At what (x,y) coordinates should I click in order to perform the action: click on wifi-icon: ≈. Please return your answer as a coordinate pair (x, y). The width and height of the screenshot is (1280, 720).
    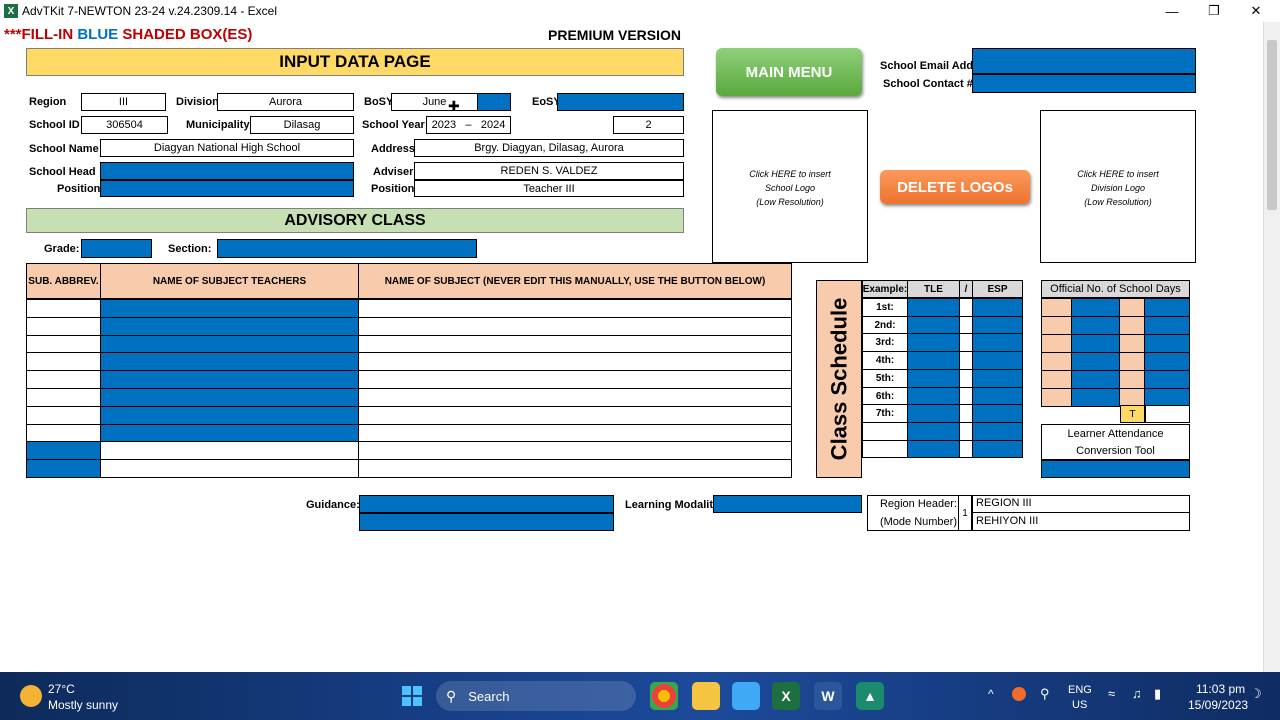
    Looking at the image, I should click on (1111, 693).